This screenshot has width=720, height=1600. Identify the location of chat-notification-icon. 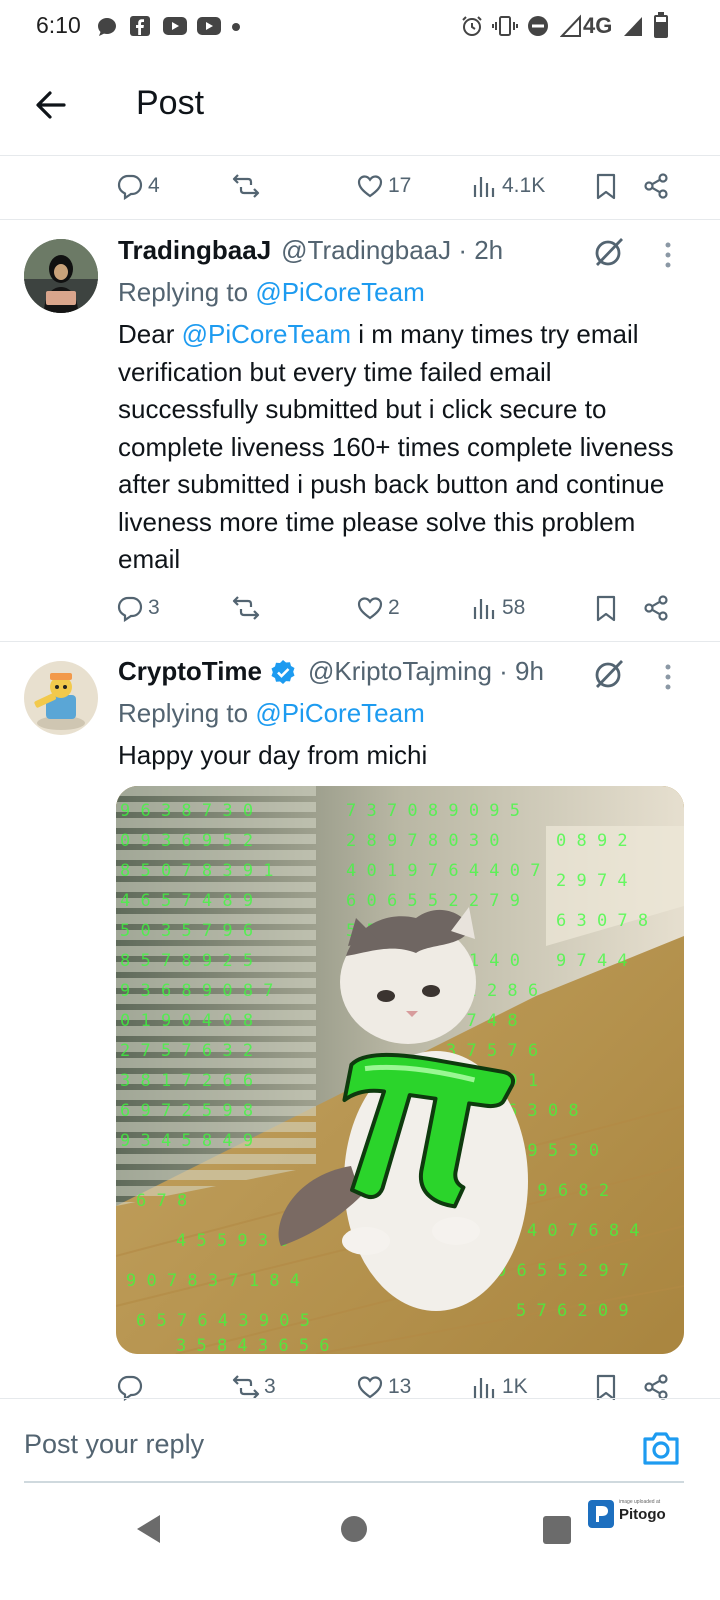
(107, 27).